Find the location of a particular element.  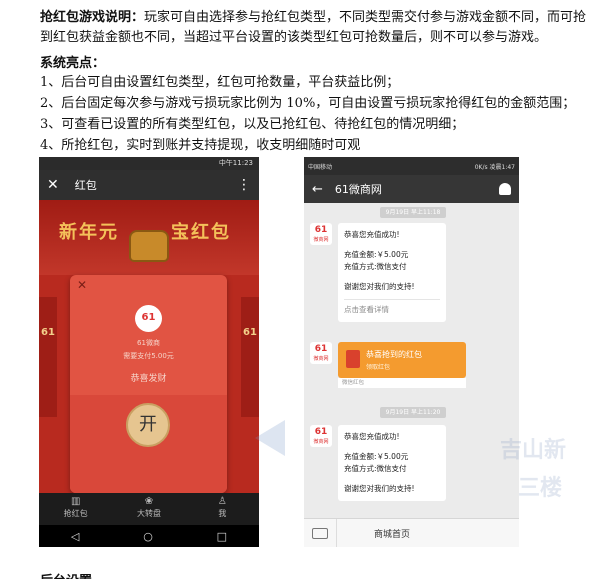

chat-header: ← 61微商网 is located at coordinates (411, 189).